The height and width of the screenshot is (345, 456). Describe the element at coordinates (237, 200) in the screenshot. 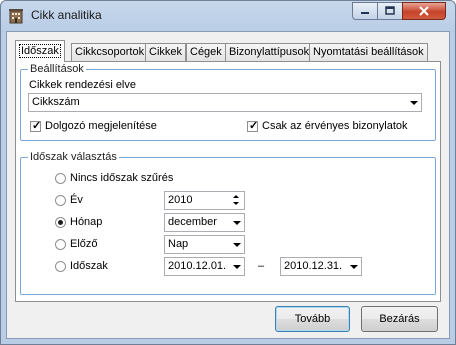

I see `spin-arrows-icon` at that location.